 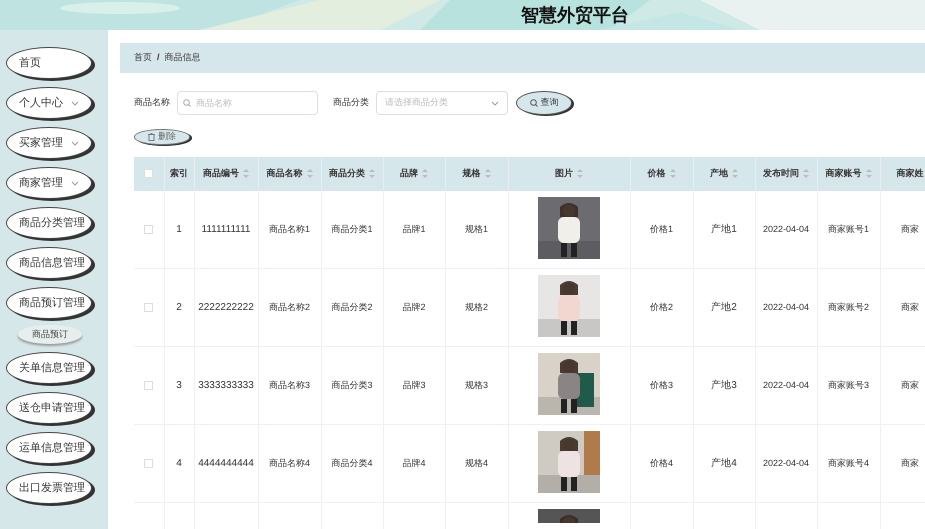 I want to click on column-header: 商家姓, so click(x=902, y=173).